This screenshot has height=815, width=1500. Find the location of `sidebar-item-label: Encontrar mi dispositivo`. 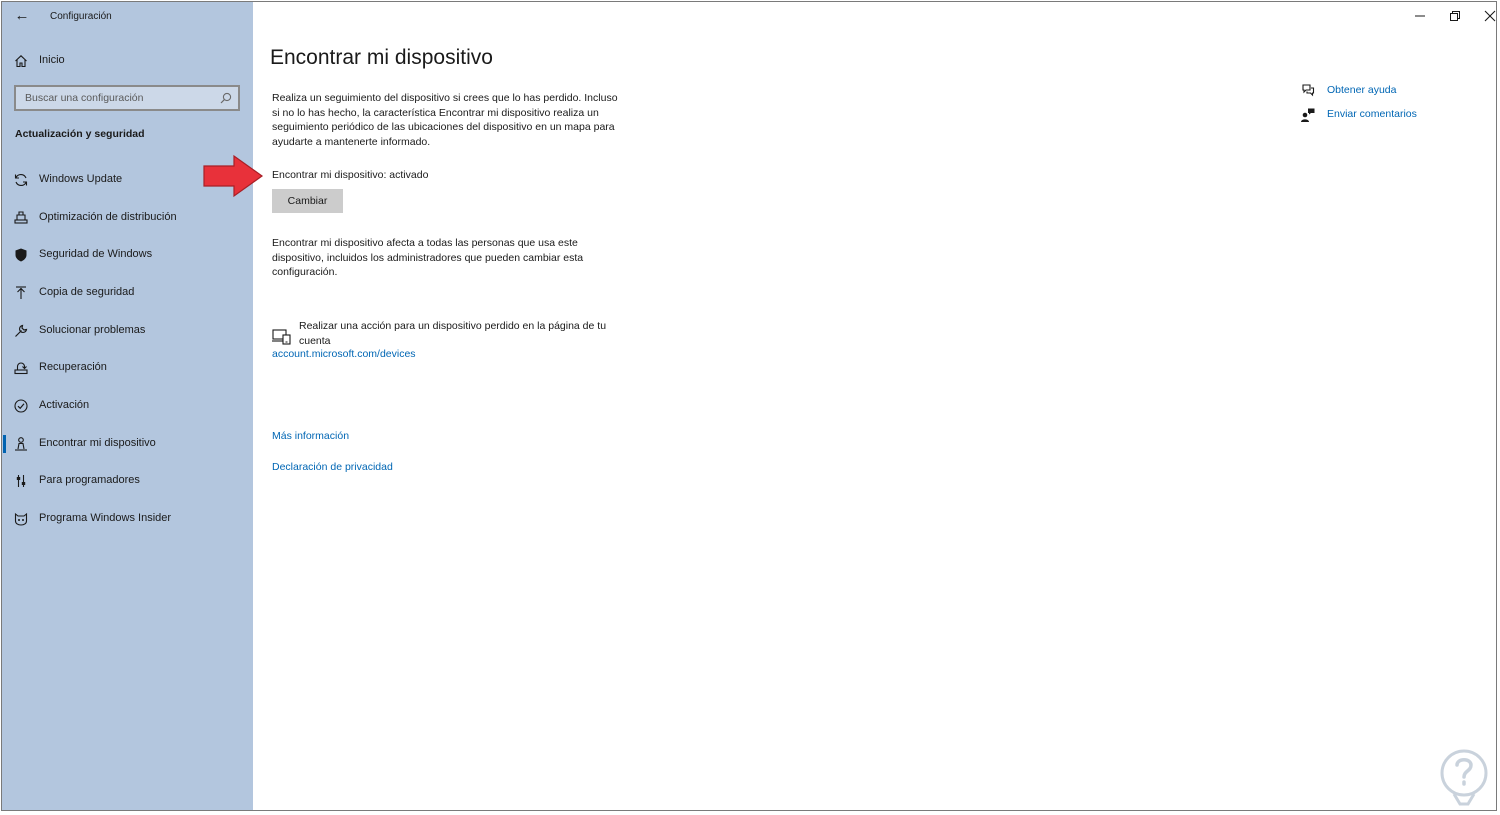

sidebar-item-label: Encontrar mi dispositivo is located at coordinates (97, 443).